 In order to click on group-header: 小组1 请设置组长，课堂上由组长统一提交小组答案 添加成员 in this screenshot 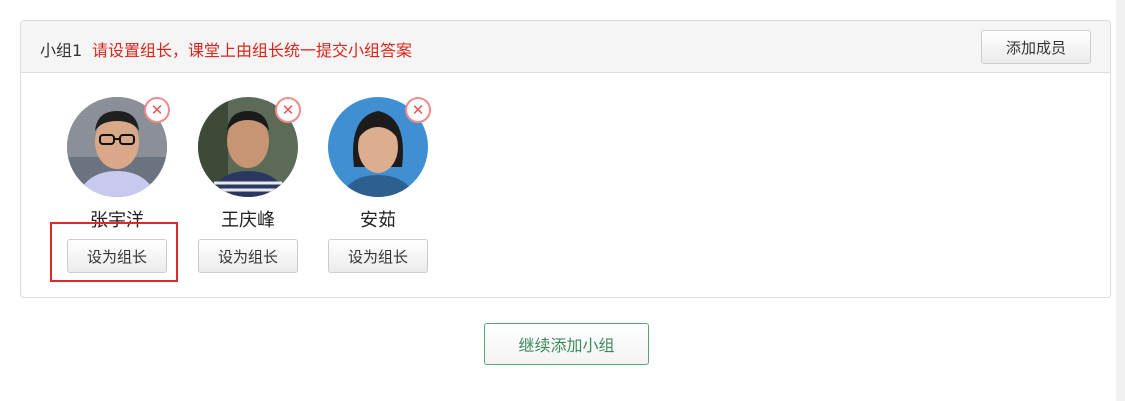, I will do `click(565, 47)`.